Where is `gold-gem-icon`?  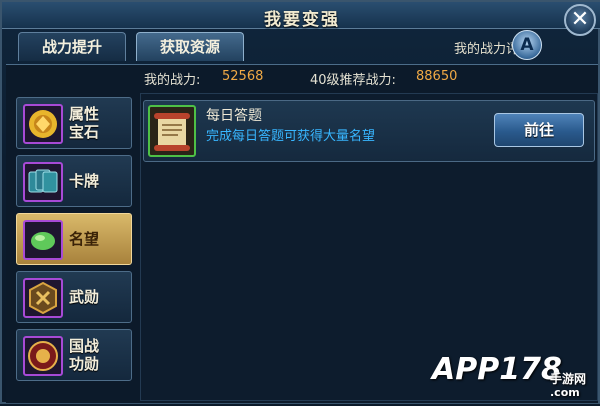 gold-gem-icon is located at coordinates (43, 124).